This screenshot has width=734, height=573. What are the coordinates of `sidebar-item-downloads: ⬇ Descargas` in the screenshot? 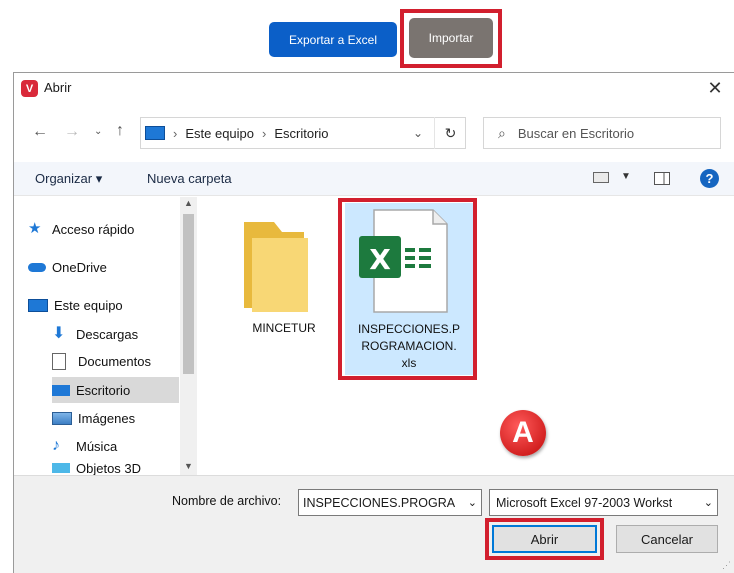 It's located at (122, 334).